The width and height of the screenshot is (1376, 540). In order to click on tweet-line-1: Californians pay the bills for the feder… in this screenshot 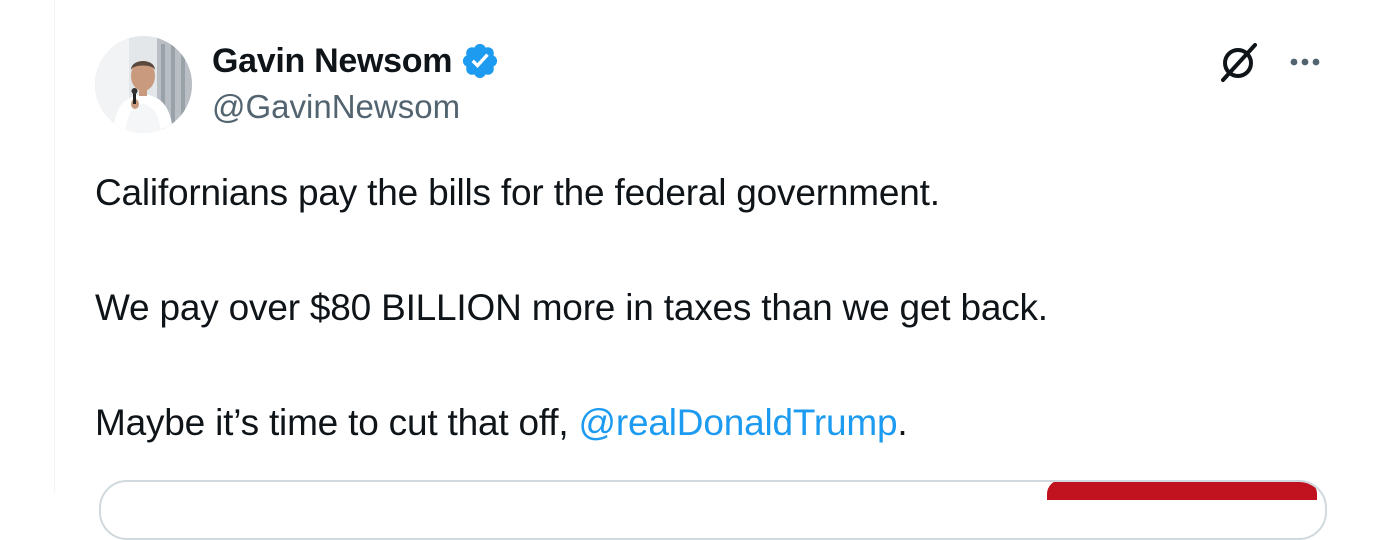, I will do `click(517, 192)`.